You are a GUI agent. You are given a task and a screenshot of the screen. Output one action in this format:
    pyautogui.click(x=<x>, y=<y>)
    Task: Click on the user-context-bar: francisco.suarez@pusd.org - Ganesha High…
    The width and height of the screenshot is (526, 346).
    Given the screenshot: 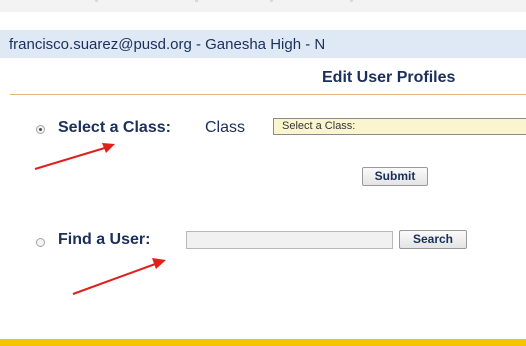 What is the action you would take?
    pyautogui.click(x=263, y=44)
    